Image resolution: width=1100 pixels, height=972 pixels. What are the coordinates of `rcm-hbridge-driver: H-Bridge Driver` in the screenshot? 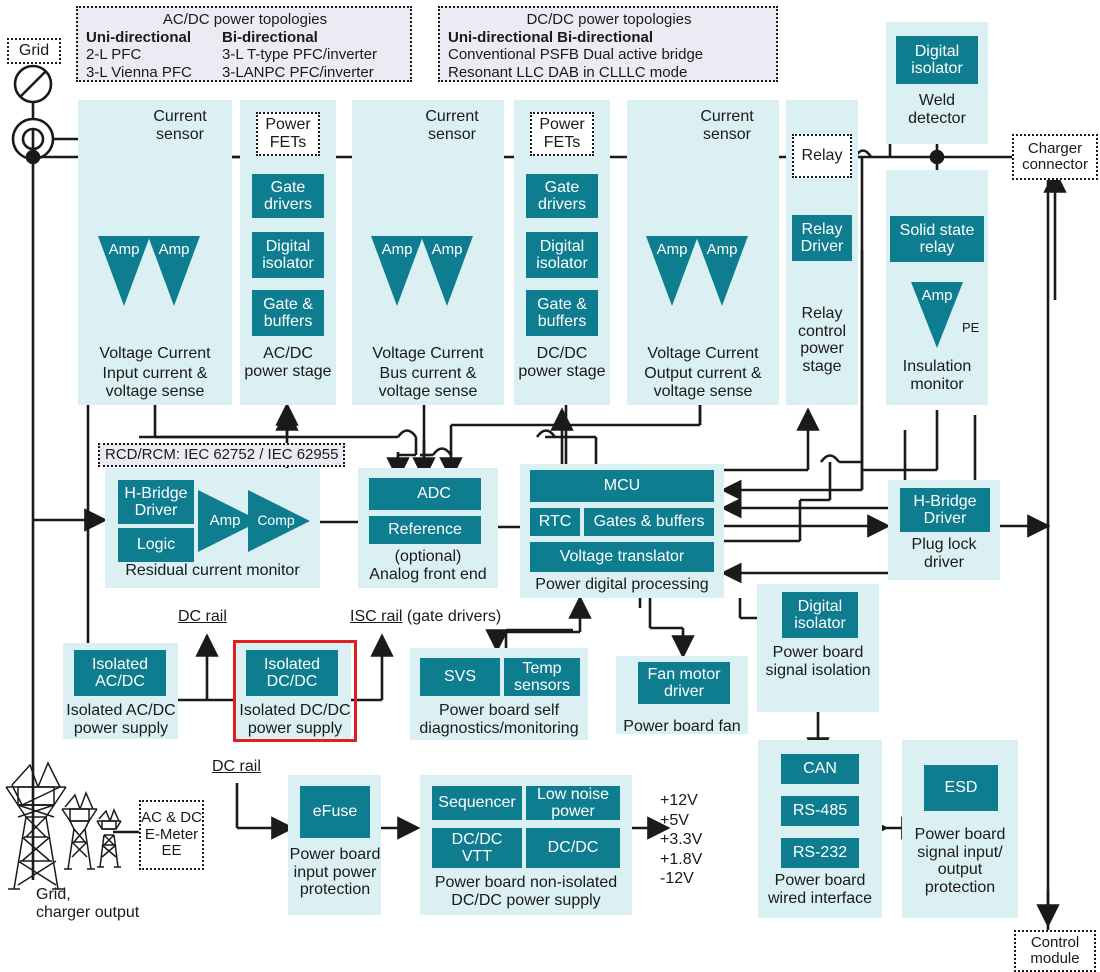 It's located at (156, 502).